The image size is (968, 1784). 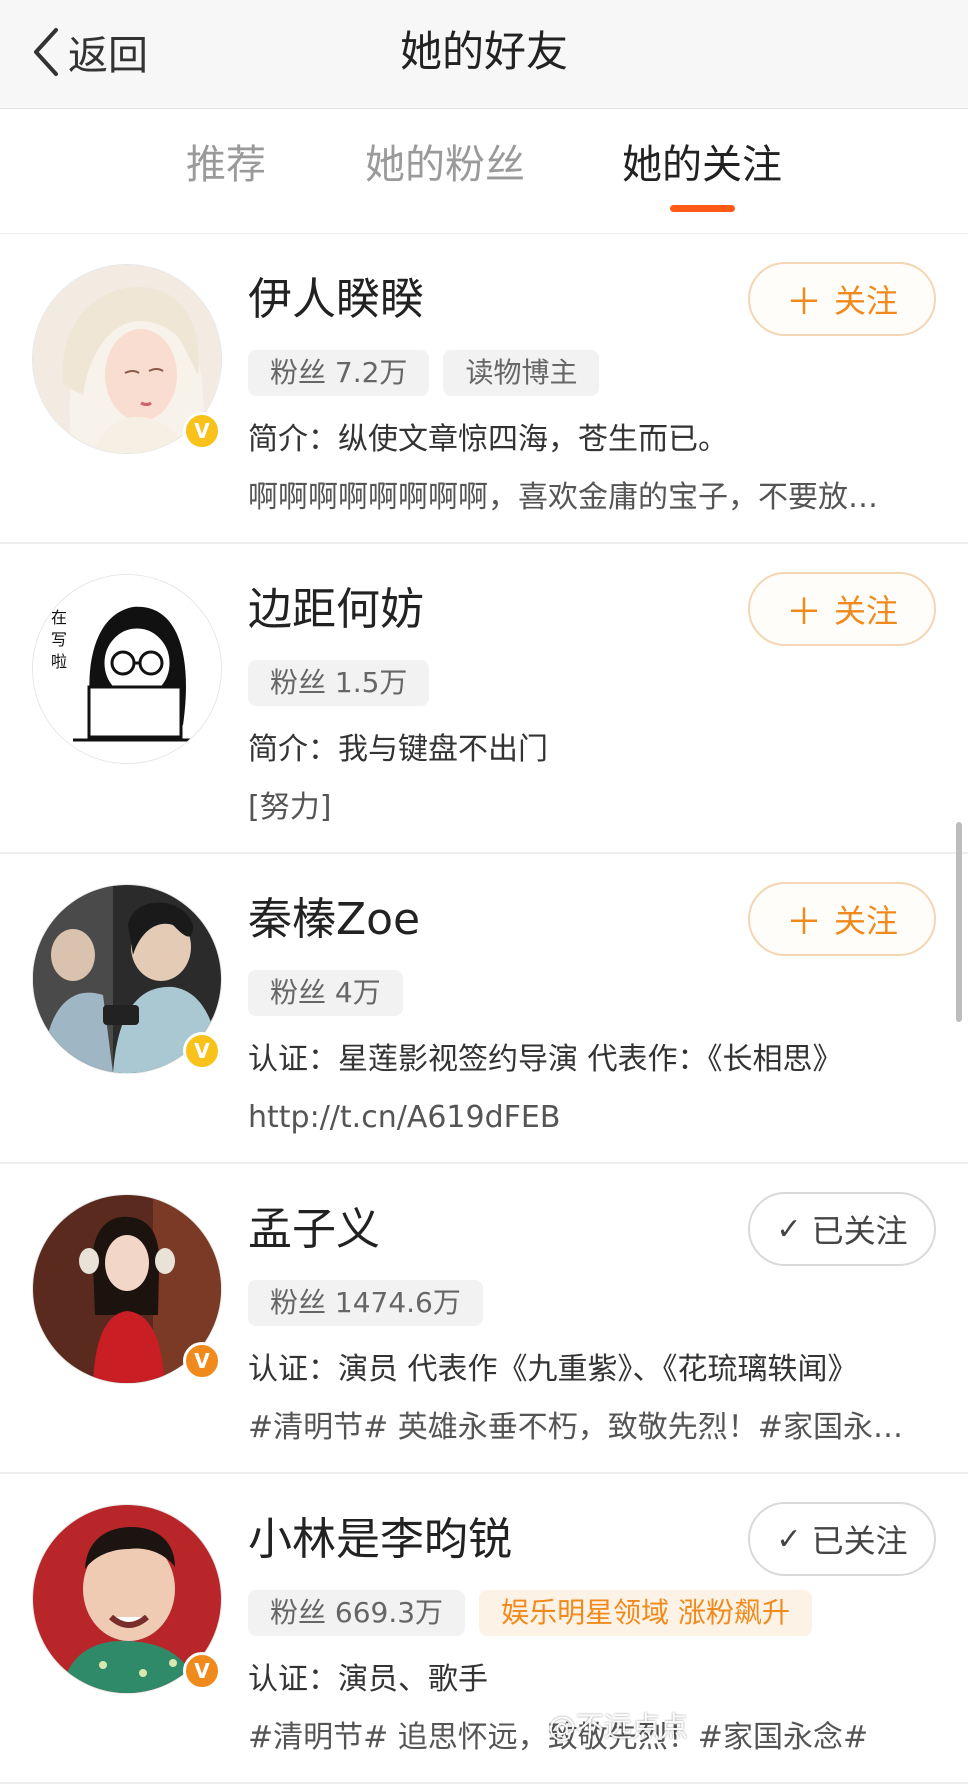 I want to click on tab-bar: 推荐 她的粉丝 她的关注, so click(x=484, y=171).